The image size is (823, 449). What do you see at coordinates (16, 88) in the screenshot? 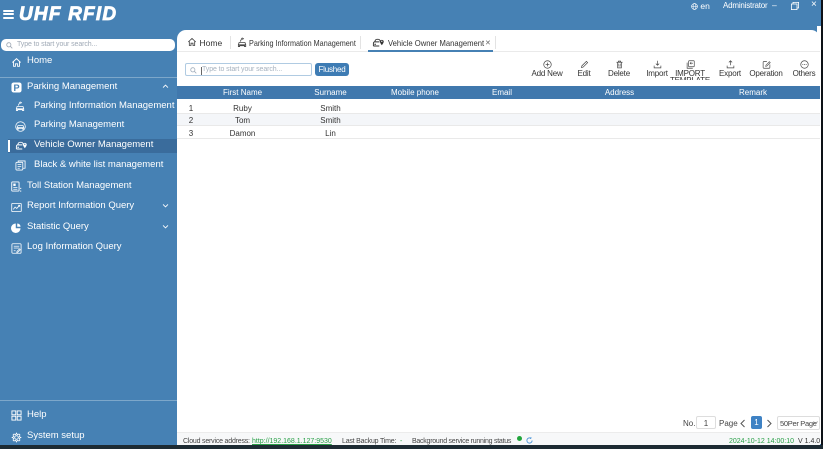
I see `svg-text: P` at bounding box center [16, 88].